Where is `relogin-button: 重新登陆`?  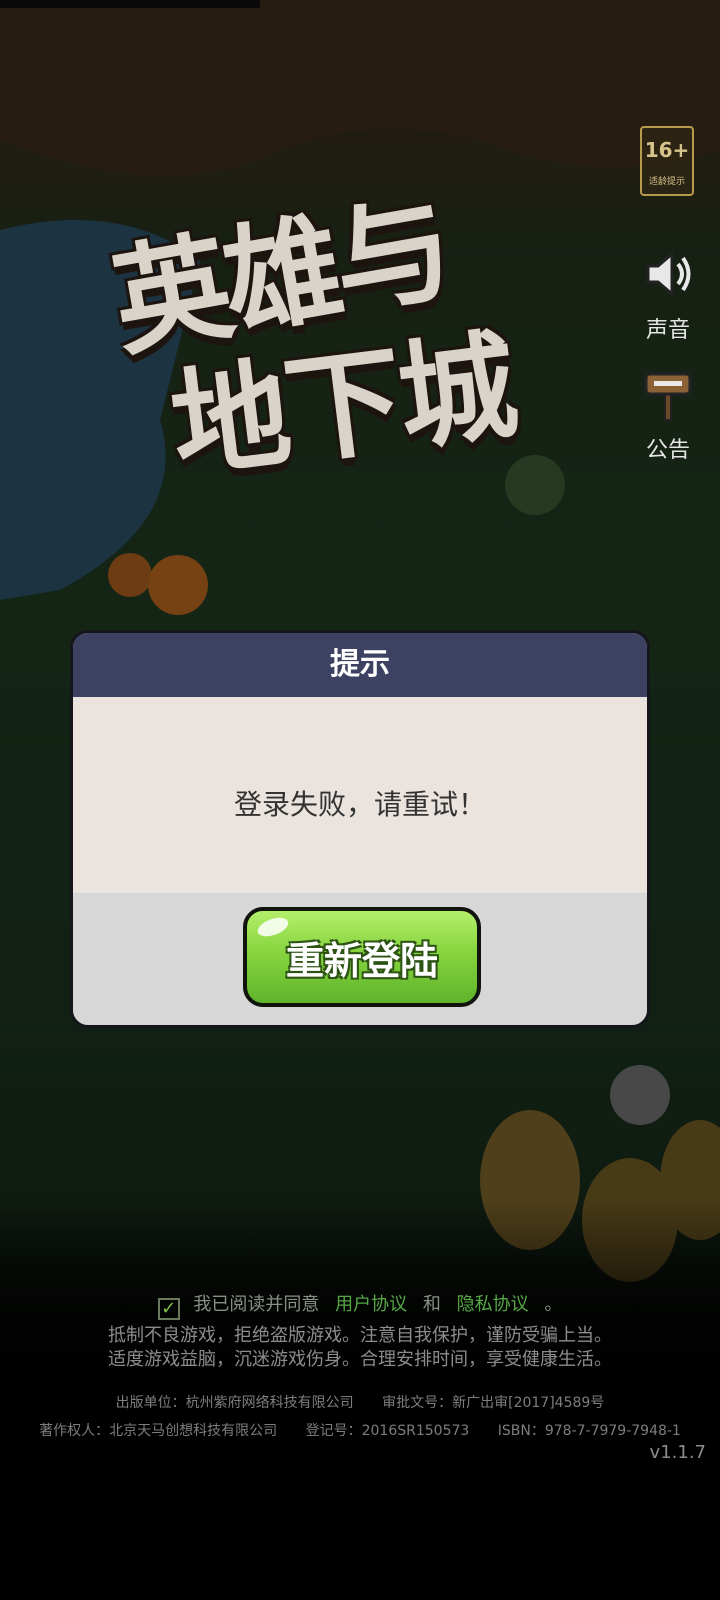
relogin-button: 重新登陆 is located at coordinates (362, 957).